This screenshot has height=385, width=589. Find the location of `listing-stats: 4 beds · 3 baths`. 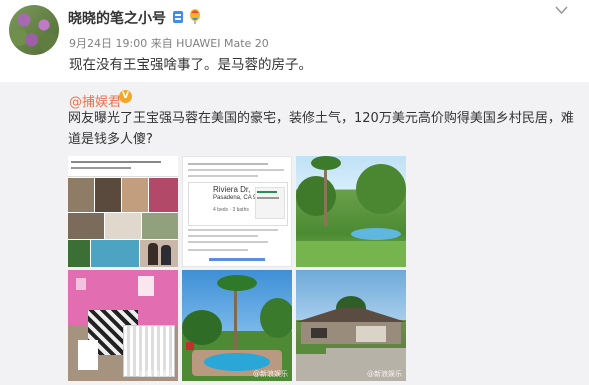

listing-stats: 4 beds · 3 baths is located at coordinates (231, 210).